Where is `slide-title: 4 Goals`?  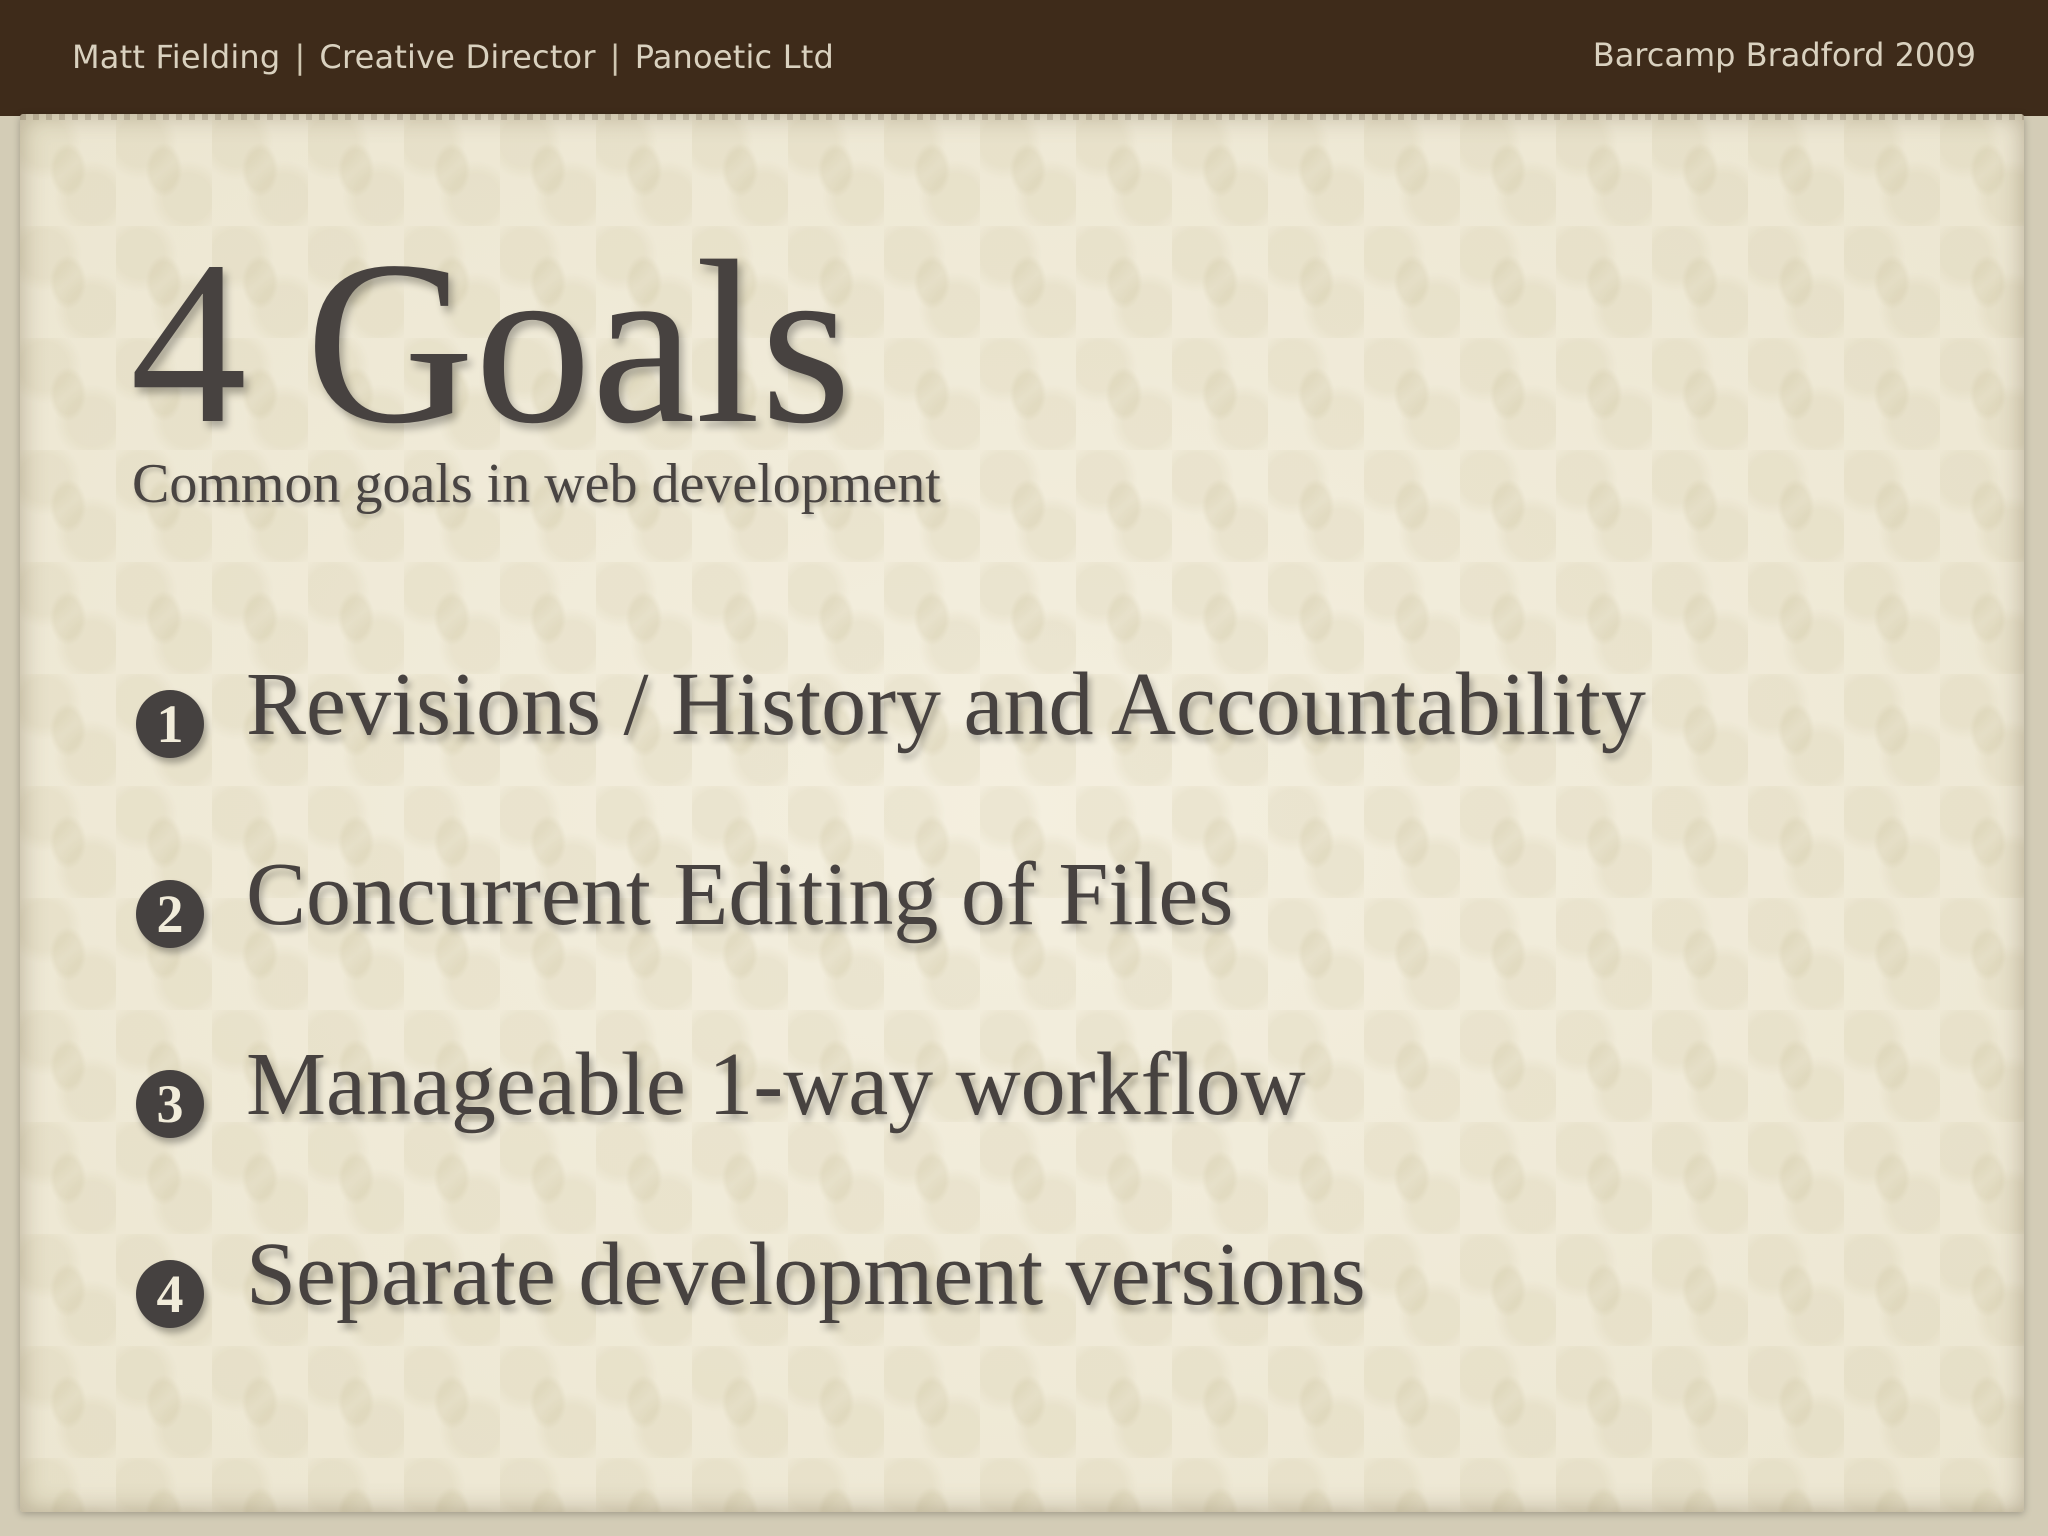
slide-title: 4 Goals is located at coordinates (491, 342).